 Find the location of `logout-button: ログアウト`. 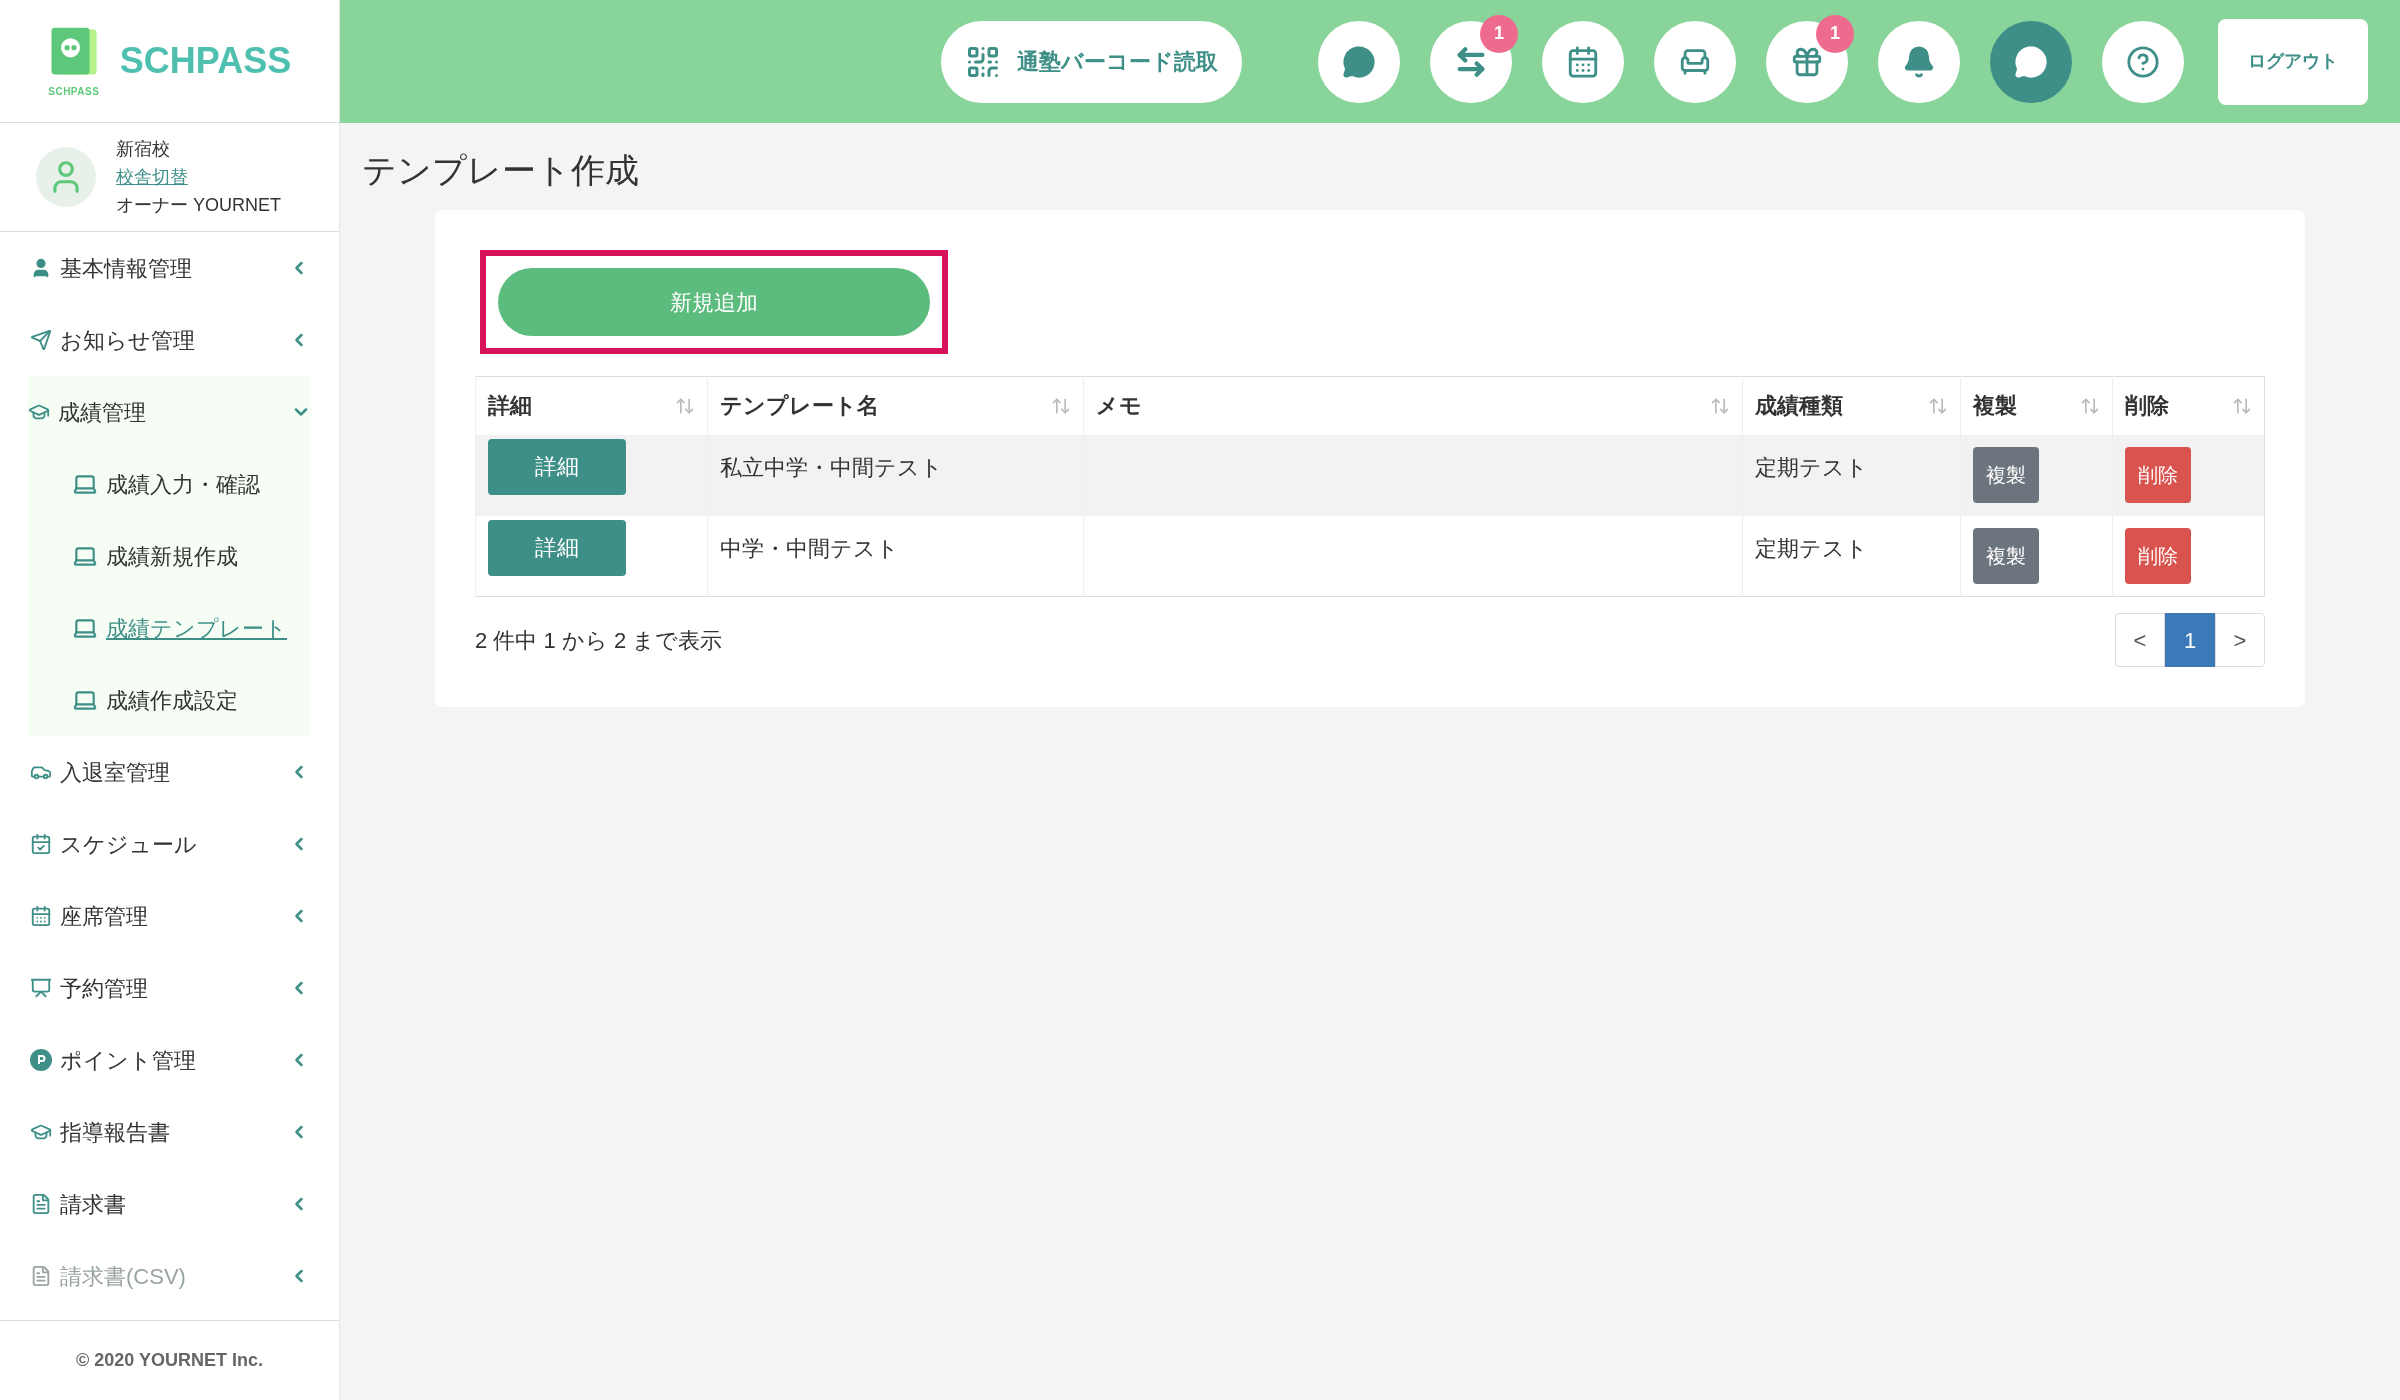

logout-button: ログアウト is located at coordinates (2293, 61).